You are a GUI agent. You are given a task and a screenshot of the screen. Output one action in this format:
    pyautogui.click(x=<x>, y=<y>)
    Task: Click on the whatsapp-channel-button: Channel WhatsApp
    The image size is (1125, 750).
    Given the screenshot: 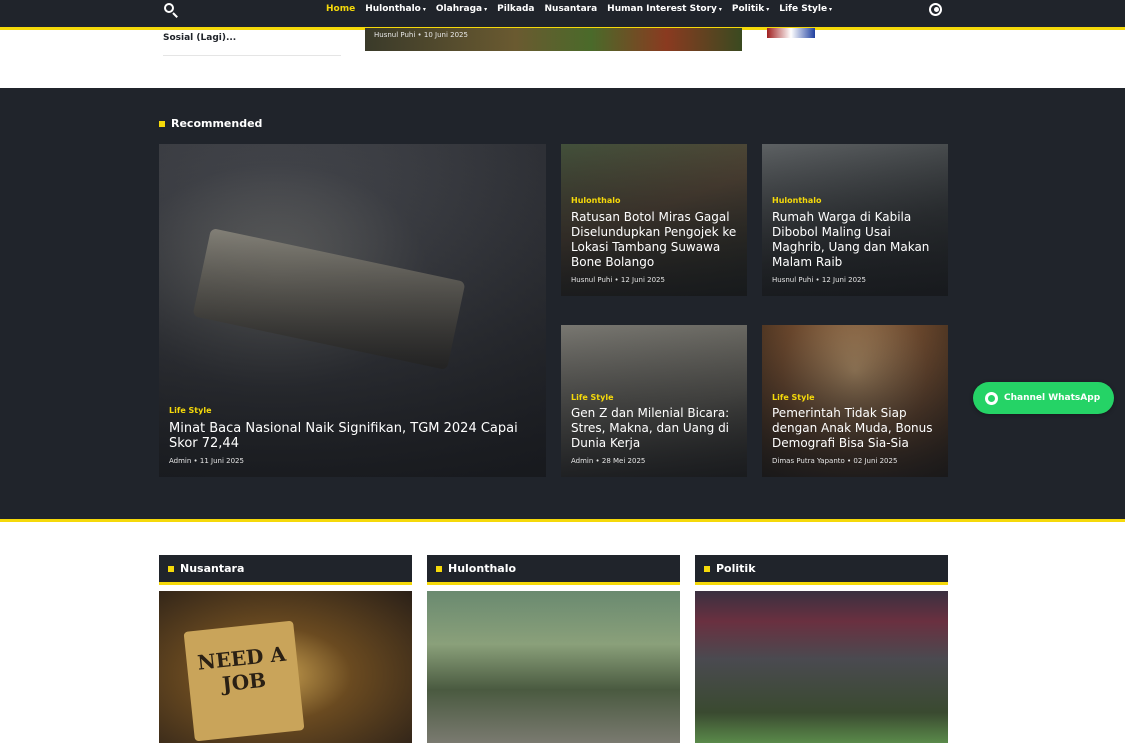 What is the action you would take?
    pyautogui.click(x=1043, y=398)
    